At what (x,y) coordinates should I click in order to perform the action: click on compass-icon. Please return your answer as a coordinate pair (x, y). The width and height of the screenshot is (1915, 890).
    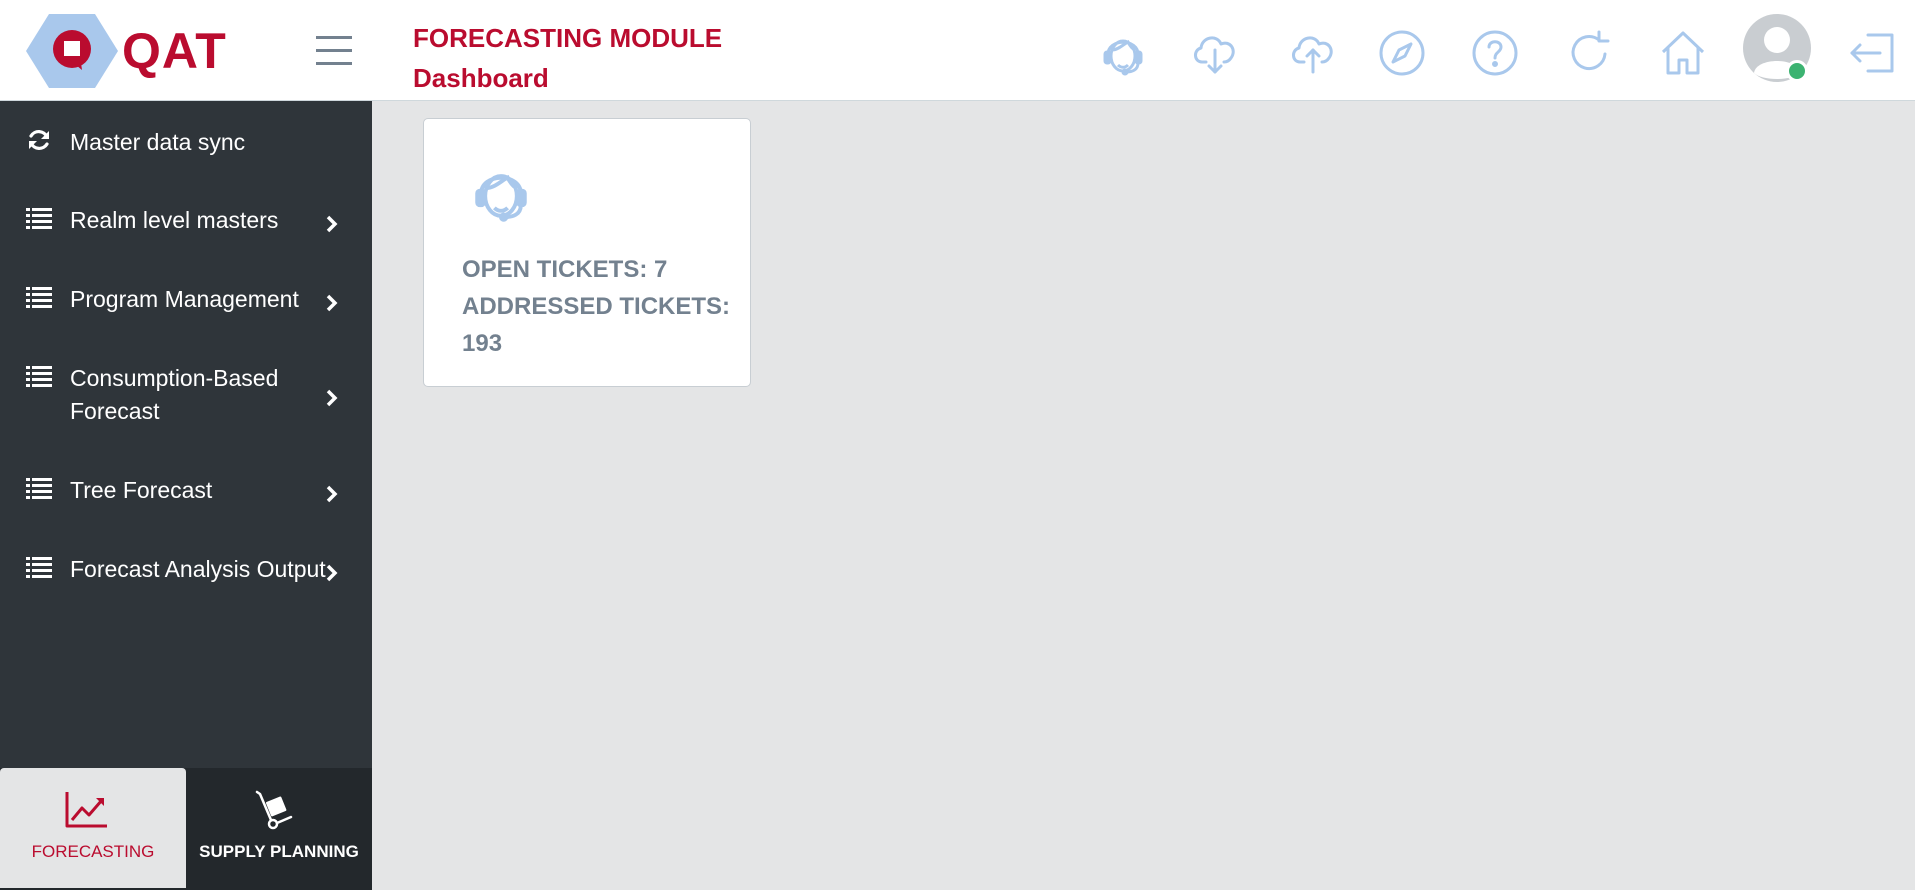
    Looking at the image, I should click on (1402, 53).